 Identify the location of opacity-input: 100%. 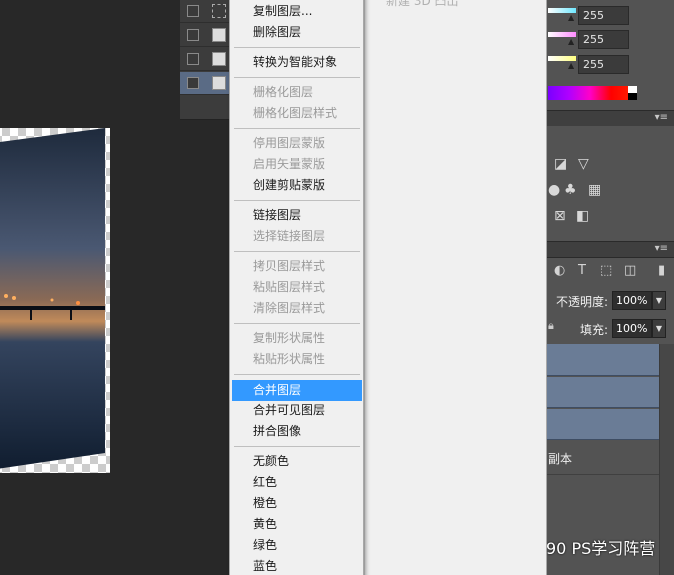
(632, 300).